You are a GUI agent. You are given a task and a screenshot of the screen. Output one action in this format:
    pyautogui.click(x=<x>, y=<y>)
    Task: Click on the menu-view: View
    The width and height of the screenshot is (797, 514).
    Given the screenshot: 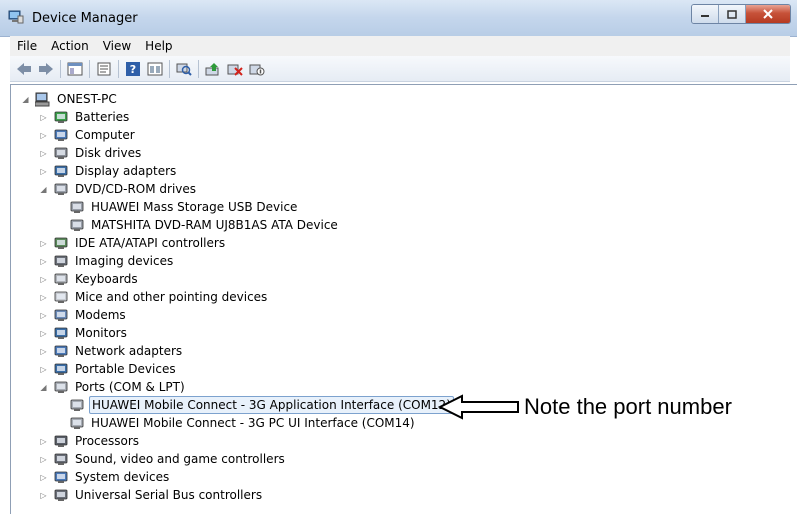 What is the action you would take?
    pyautogui.click(x=117, y=46)
    